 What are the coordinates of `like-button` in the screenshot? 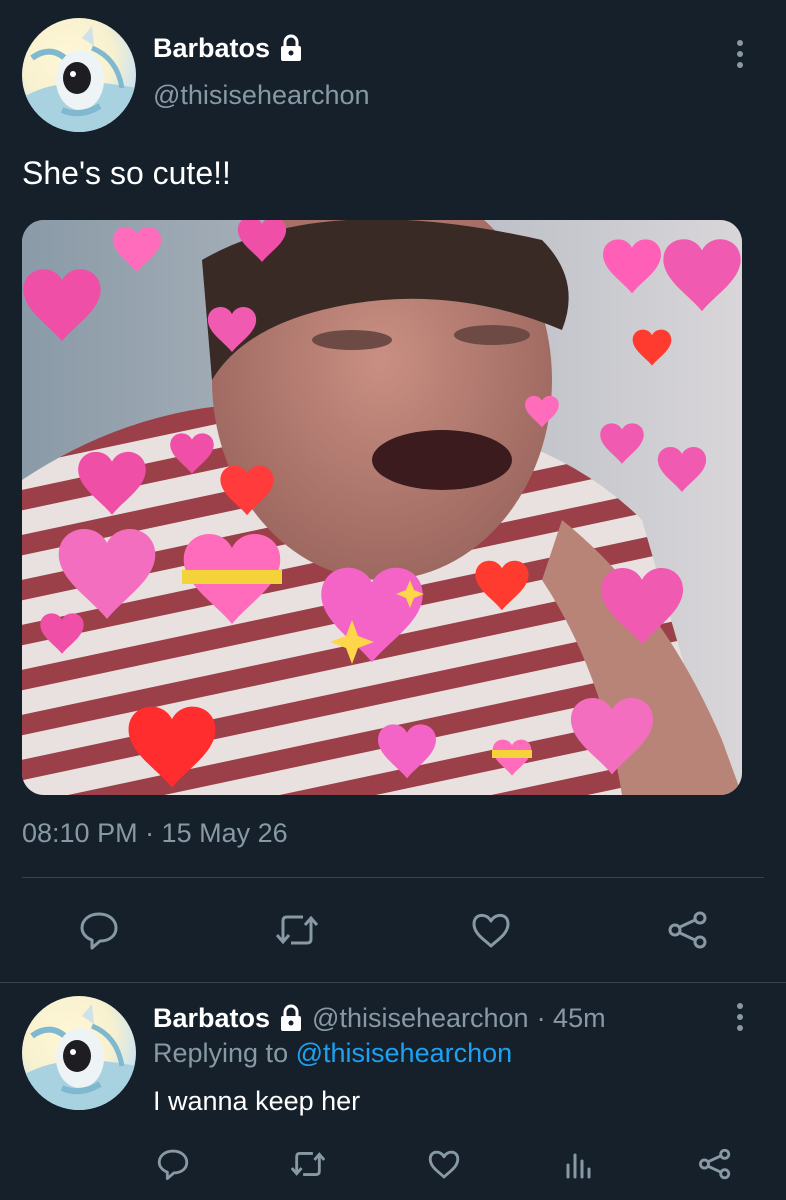 It's located at (491, 930).